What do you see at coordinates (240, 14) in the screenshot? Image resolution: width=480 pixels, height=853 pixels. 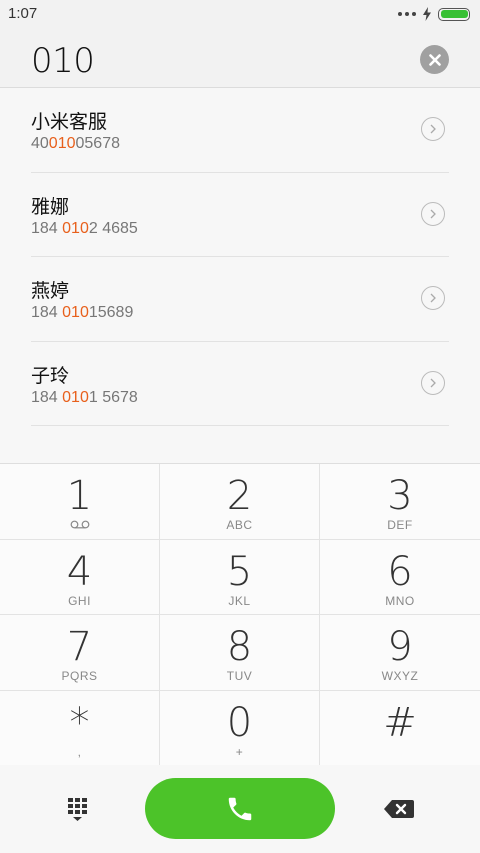 I see `status-bar: 1:07` at bounding box center [240, 14].